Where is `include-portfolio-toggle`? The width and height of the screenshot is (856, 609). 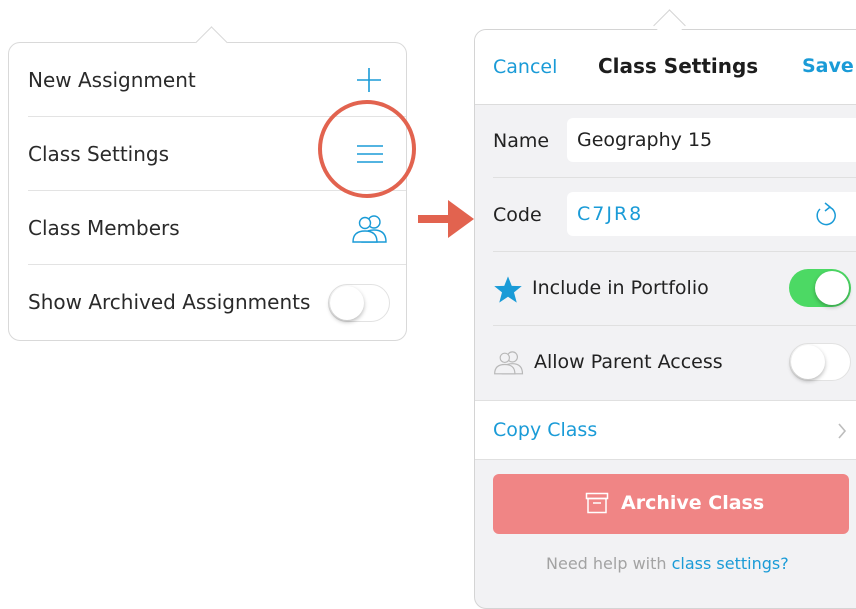
include-portfolio-toggle is located at coordinates (820, 288).